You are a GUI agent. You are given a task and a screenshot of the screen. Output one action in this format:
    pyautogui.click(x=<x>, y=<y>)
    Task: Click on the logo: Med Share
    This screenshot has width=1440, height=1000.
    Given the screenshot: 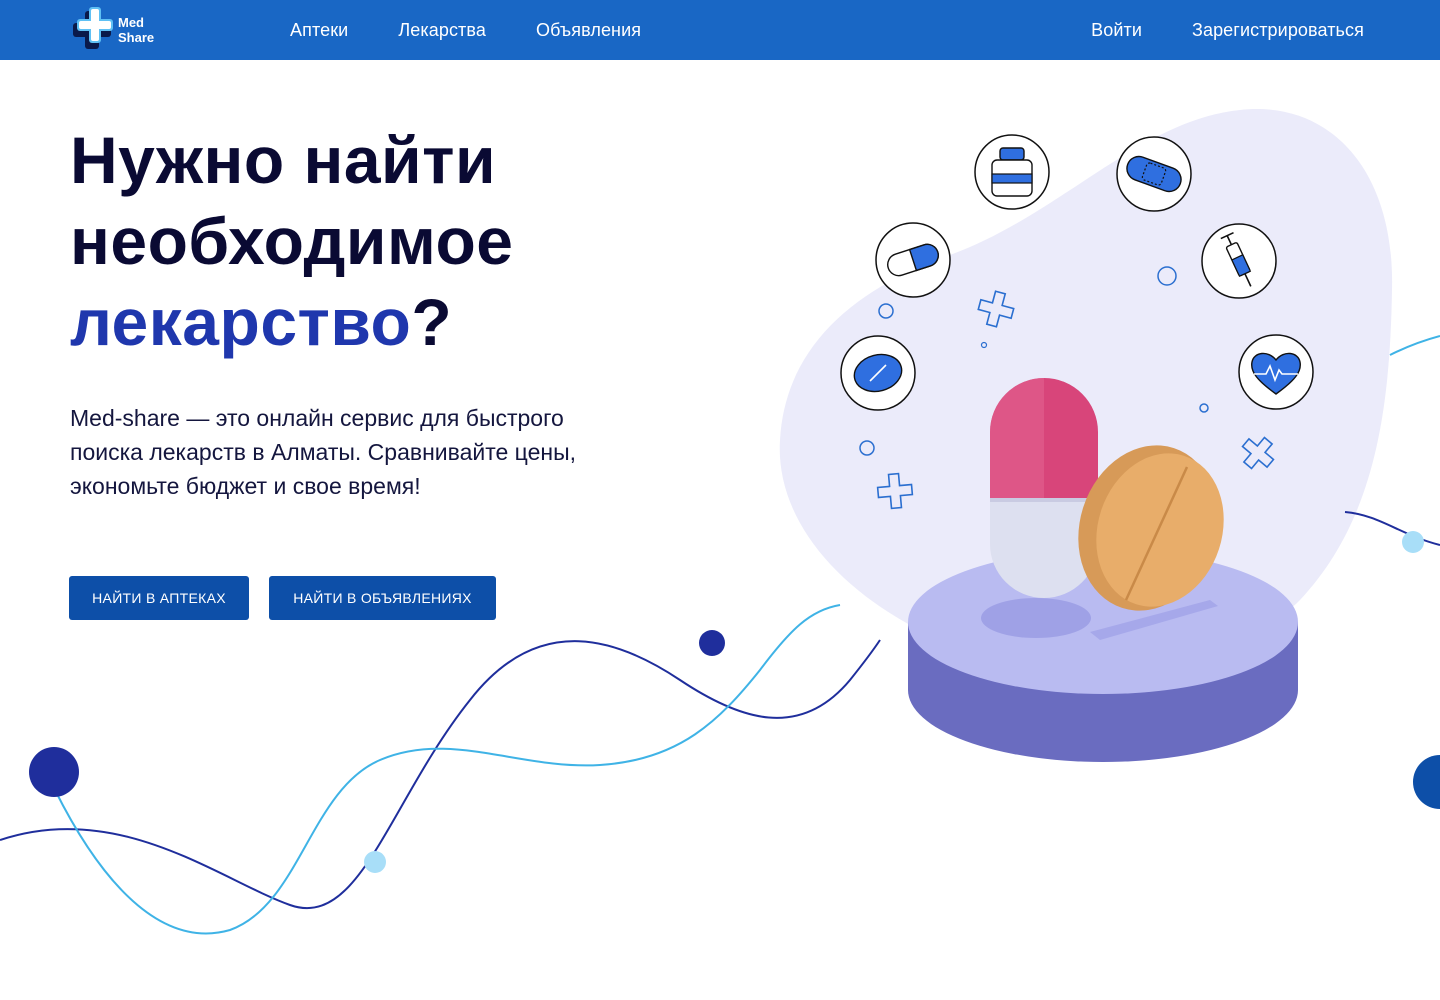 What is the action you would take?
    pyautogui.click(x=120, y=30)
    